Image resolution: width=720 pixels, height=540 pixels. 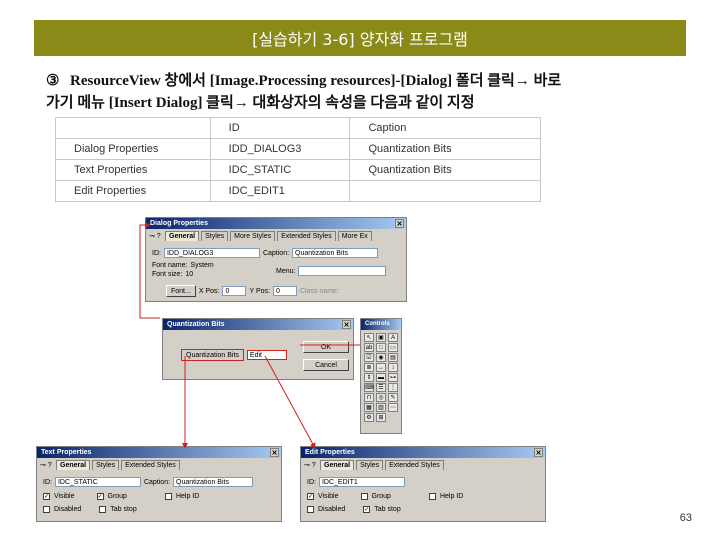 What do you see at coordinates (202, 265) in the screenshot?
I see `font-name-value: System` at bounding box center [202, 265].